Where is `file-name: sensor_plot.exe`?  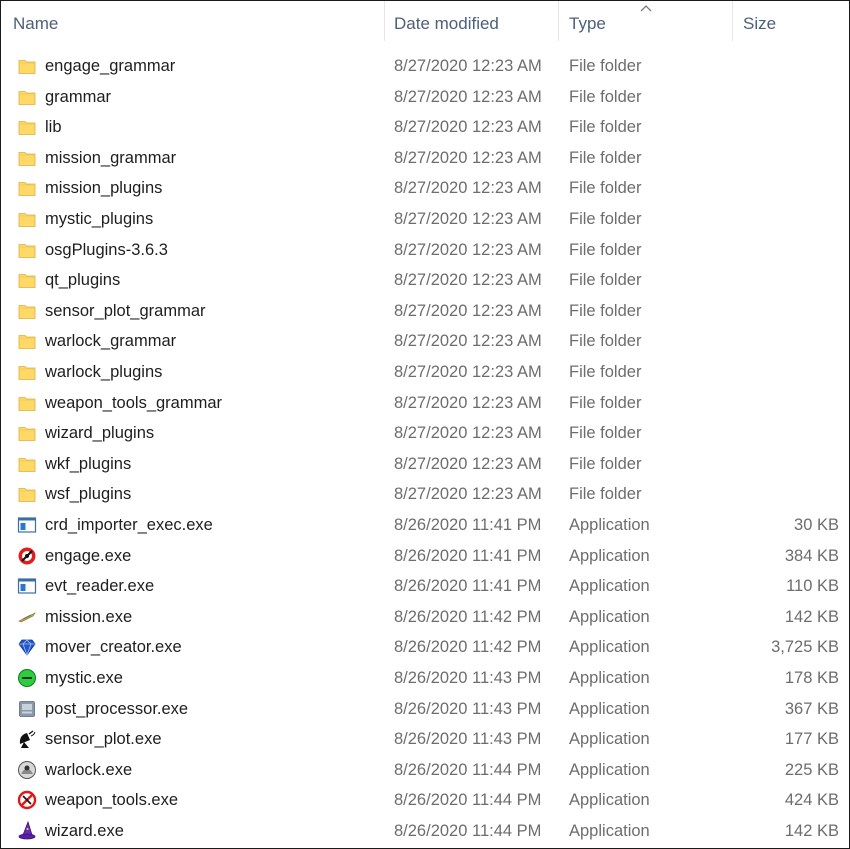
file-name: sensor_plot.exe is located at coordinates (103, 739).